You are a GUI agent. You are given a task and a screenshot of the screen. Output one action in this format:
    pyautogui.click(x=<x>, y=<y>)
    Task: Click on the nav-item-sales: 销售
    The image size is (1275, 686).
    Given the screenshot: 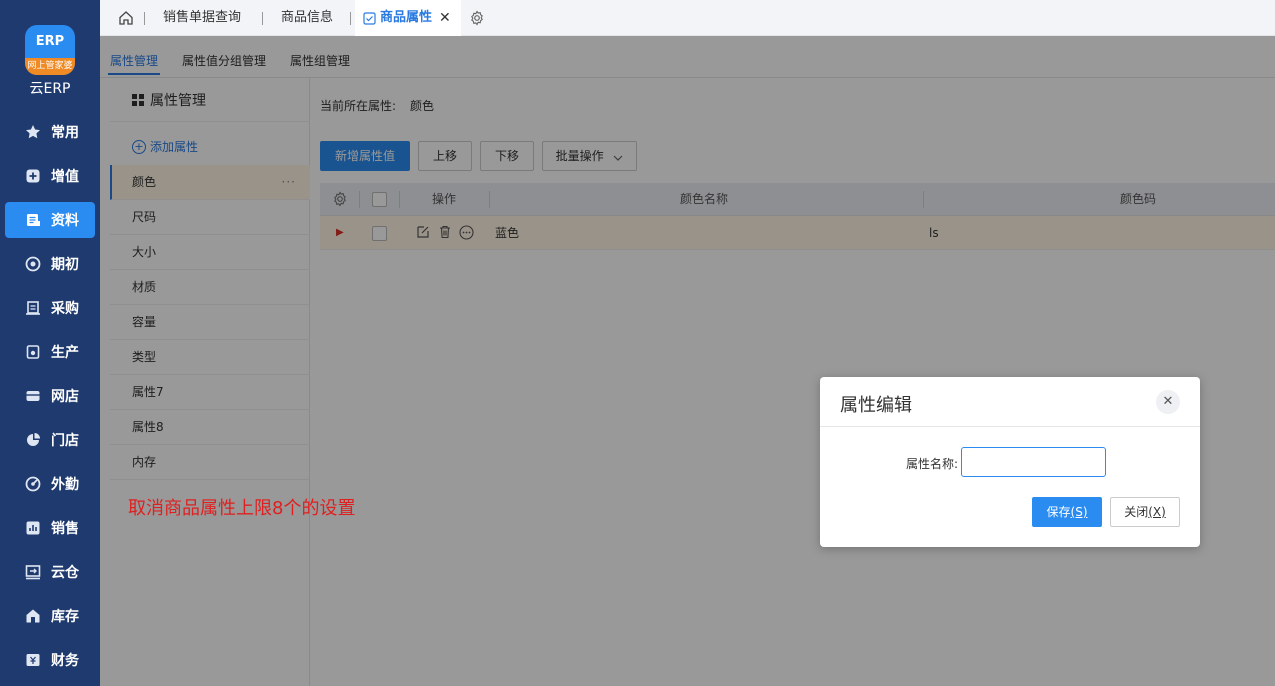 What is the action you would take?
    pyautogui.click(x=50, y=528)
    